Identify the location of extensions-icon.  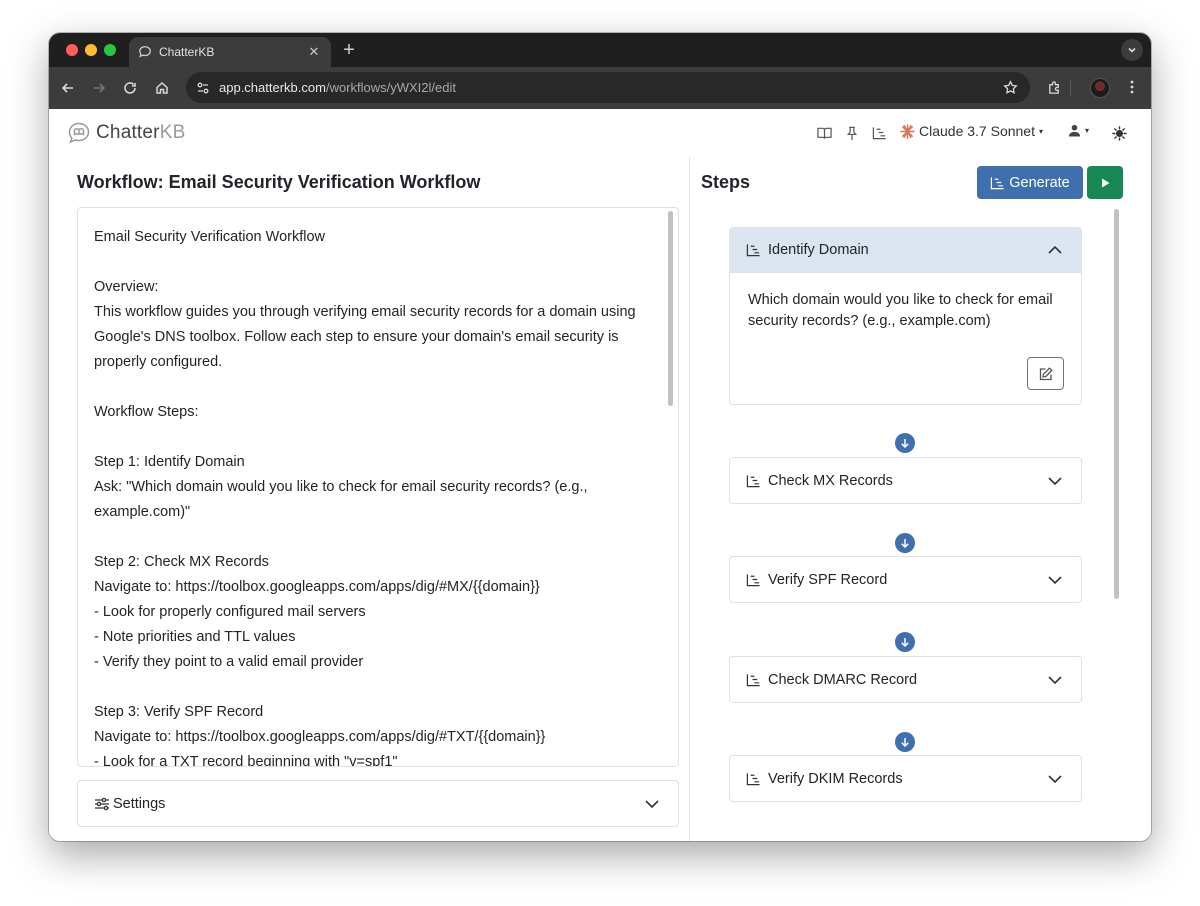
(1054, 87).